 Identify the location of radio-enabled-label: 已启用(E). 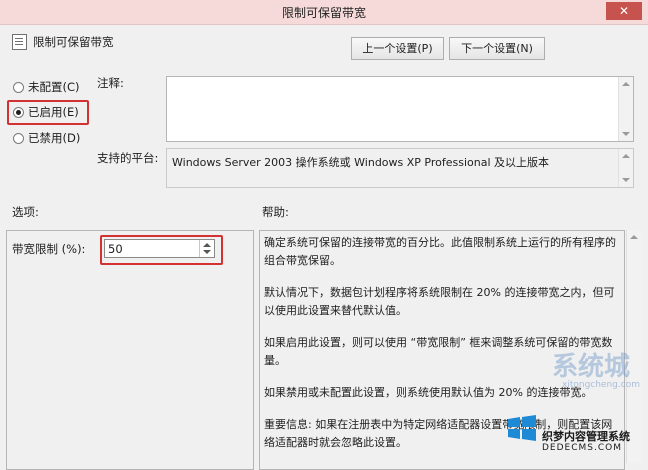
(53, 112).